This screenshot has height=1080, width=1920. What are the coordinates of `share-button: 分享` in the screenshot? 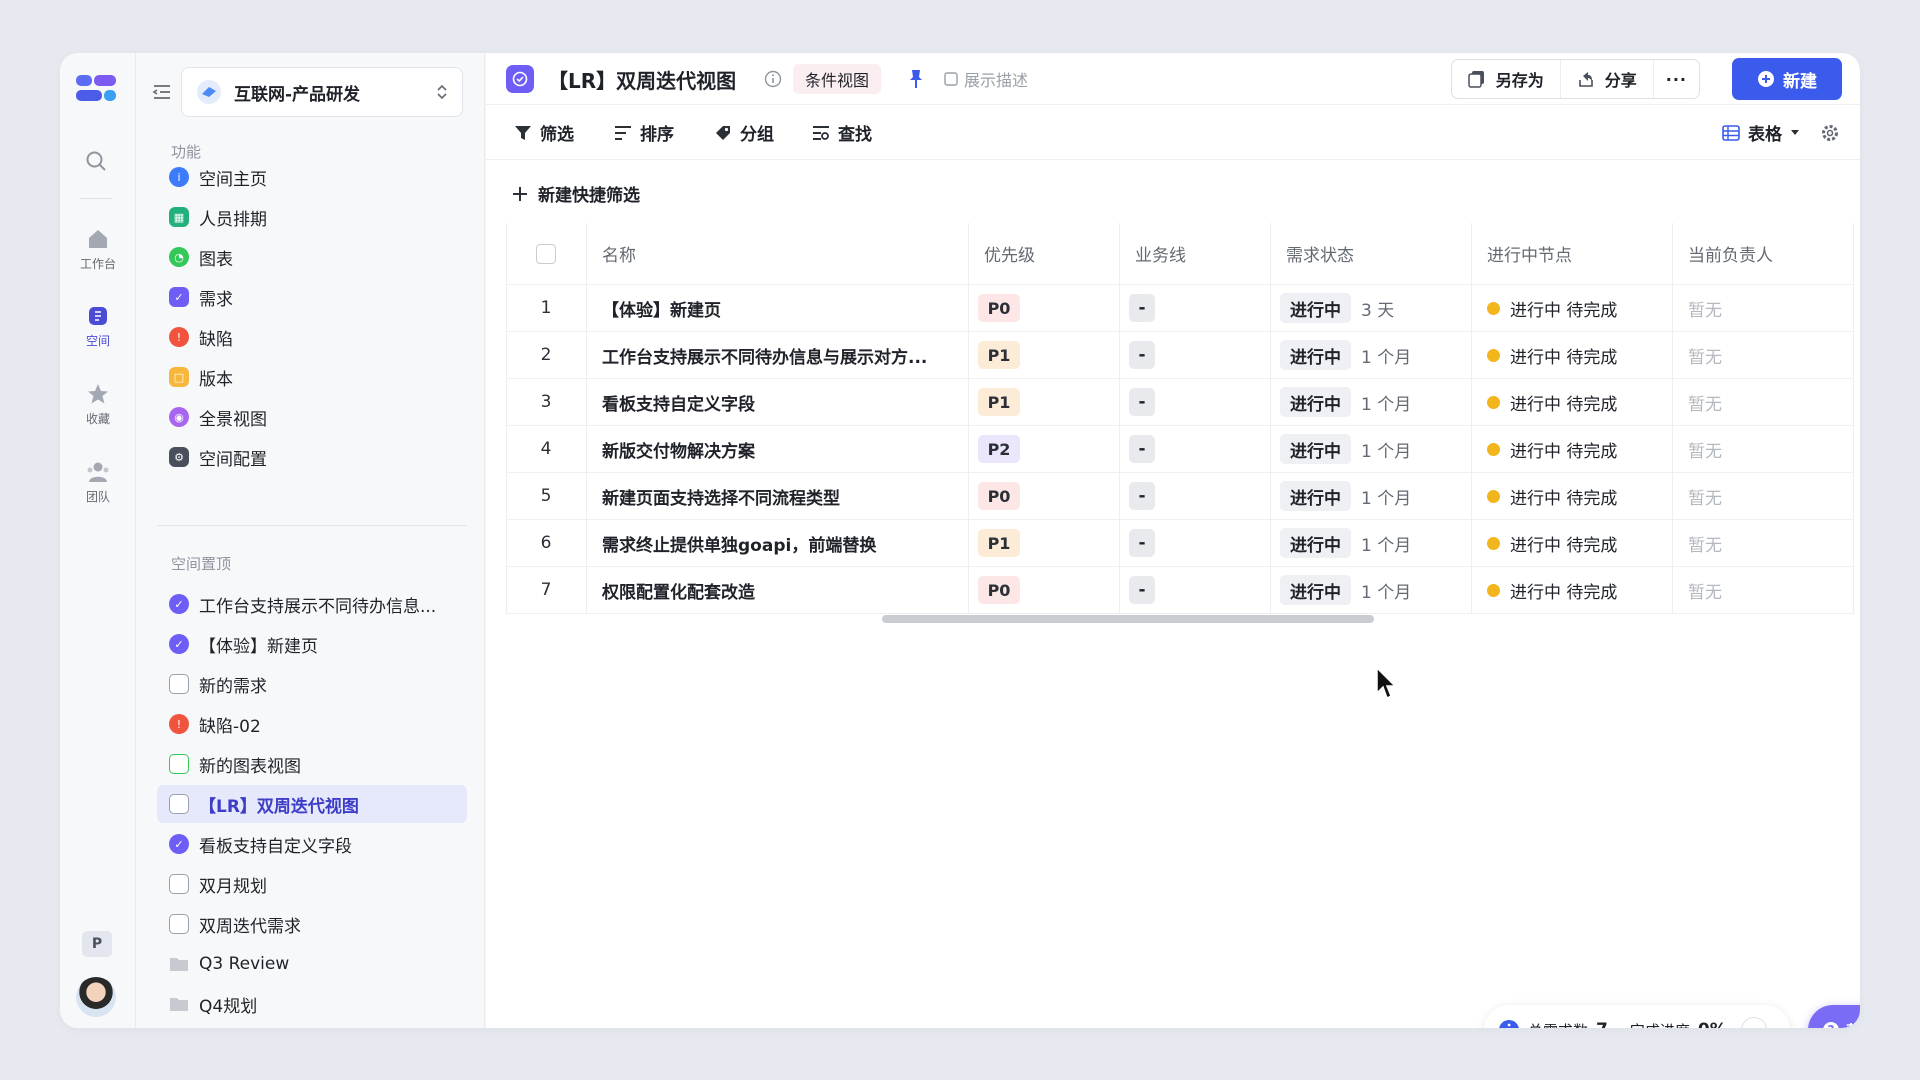 It's located at (1607, 79).